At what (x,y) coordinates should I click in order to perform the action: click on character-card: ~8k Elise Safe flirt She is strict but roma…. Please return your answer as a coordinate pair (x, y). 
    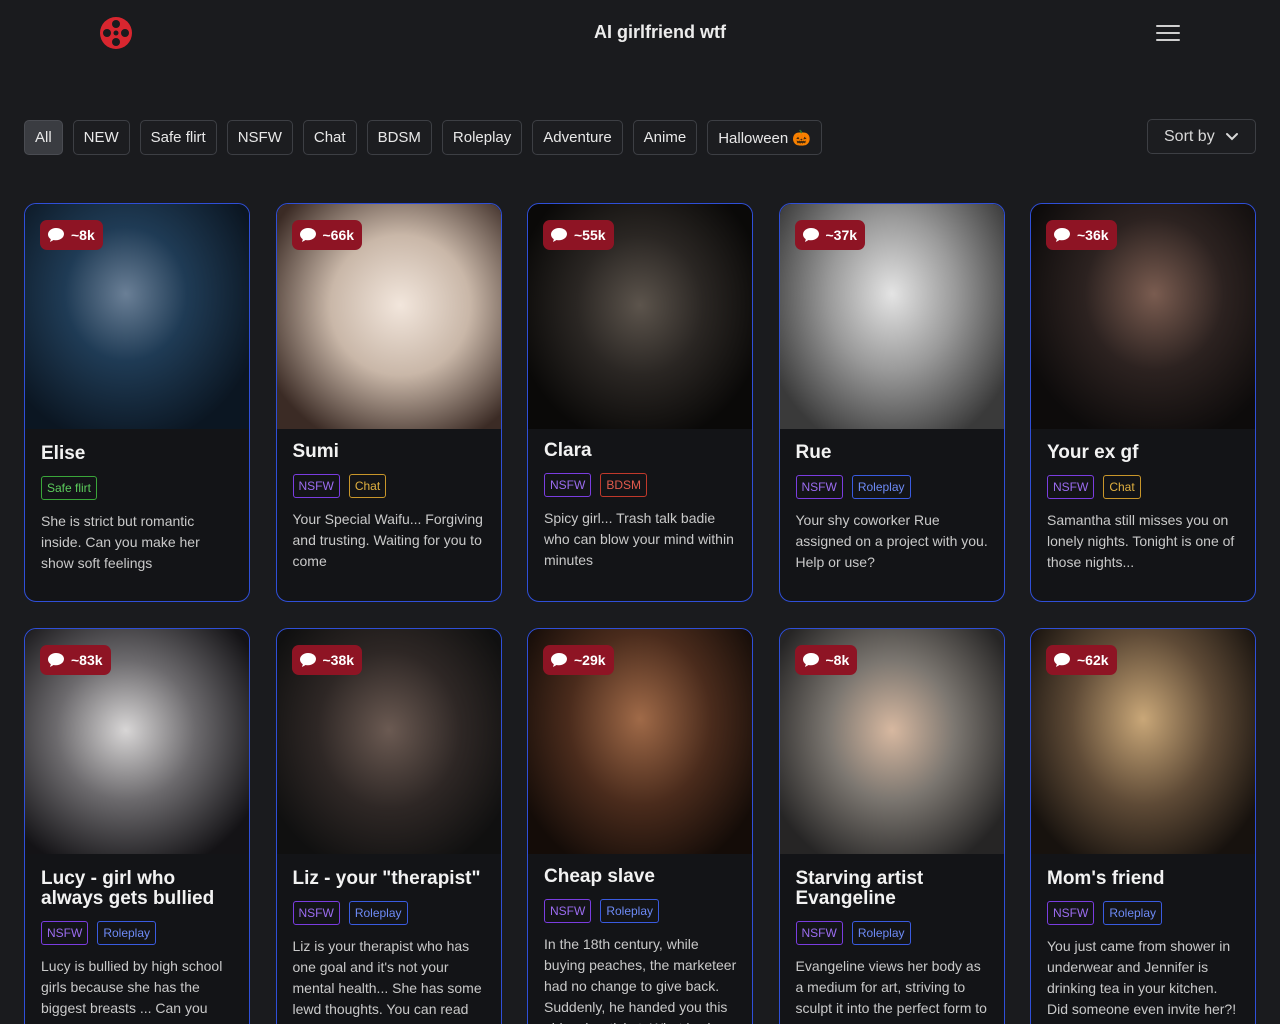
    Looking at the image, I should click on (137, 402).